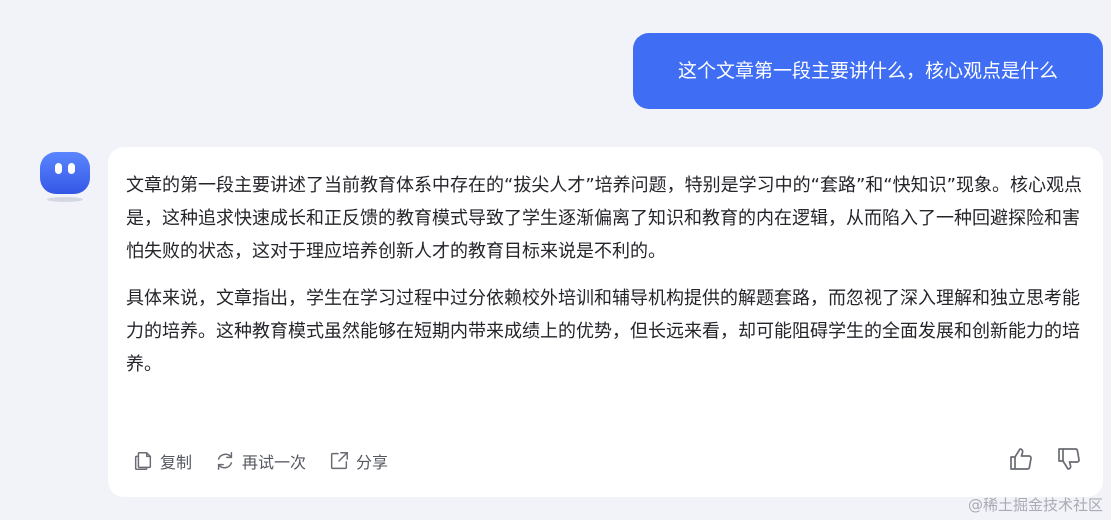  I want to click on watermark-text: @稀土掘金技术社区, so click(1035, 505).